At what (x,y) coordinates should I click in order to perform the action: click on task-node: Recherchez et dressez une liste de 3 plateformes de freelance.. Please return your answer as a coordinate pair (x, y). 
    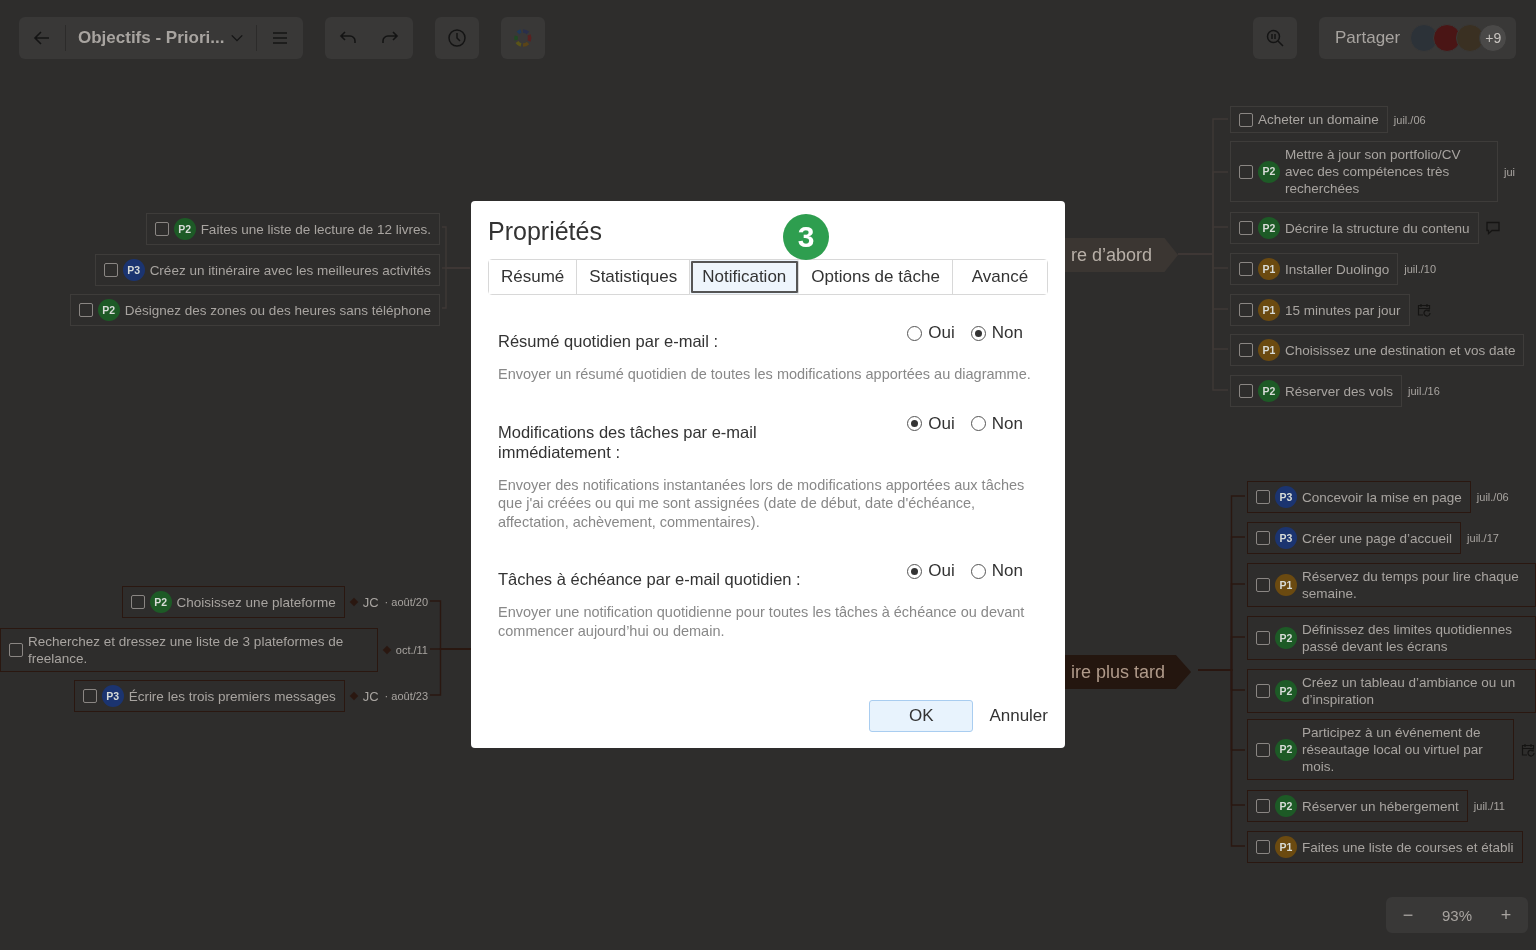
    Looking at the image, I should click on (189, 650).